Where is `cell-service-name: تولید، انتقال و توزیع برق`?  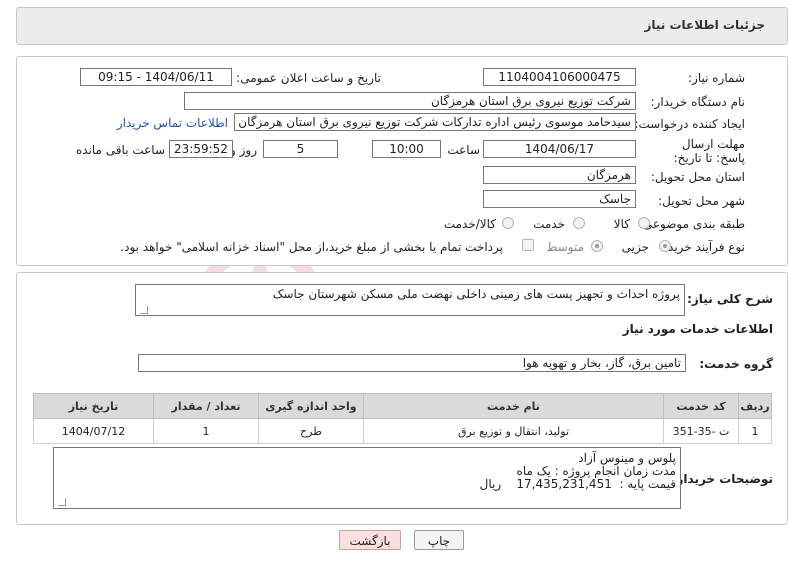
cell-service-name: تولید، انتقال و توزیع برق is located at coordinates (513, 431).